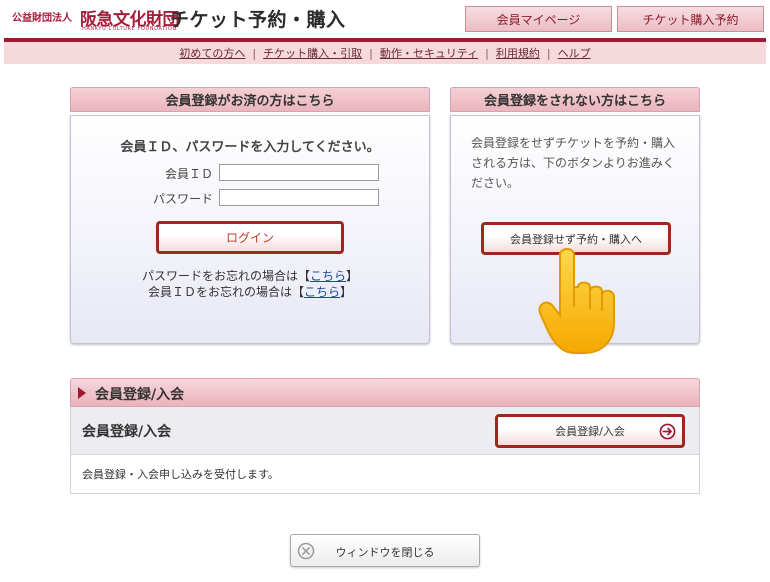 The image size is (770, 582). What do you see at coordinates (225, 276) in the screenshot?
I see `forgot-password-text: パスワードをお忘れの場合は【` at bounding box center [225, 276].